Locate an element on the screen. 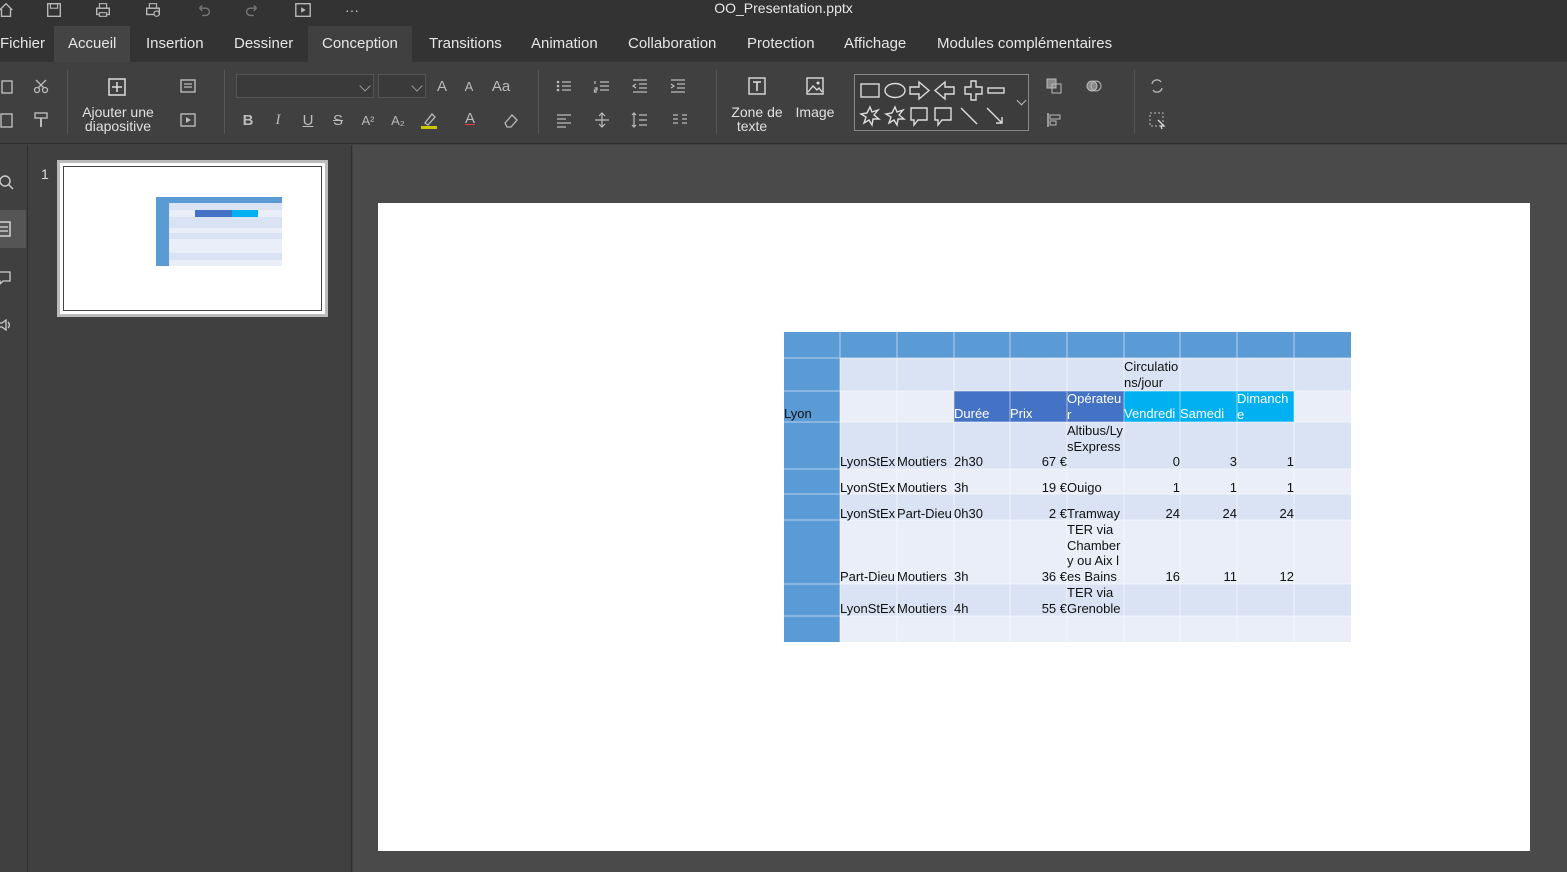 The height and width of the screenshot is (872, 1567). change-case-icon: Aa is located at coordinates (501, 86).